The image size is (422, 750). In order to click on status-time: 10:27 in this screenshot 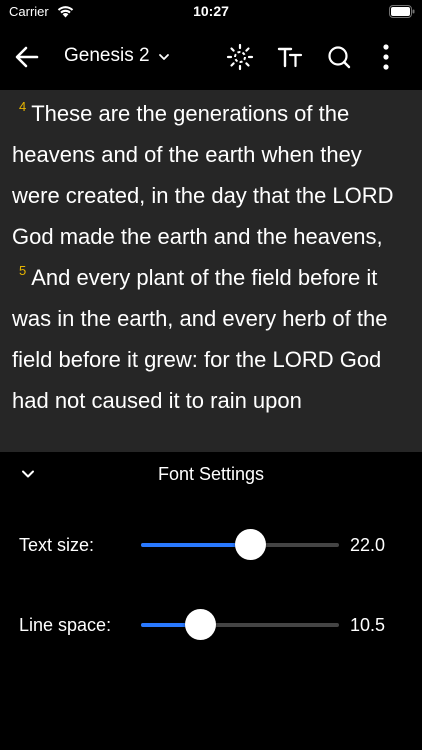, I will do `click(211, 11)`.